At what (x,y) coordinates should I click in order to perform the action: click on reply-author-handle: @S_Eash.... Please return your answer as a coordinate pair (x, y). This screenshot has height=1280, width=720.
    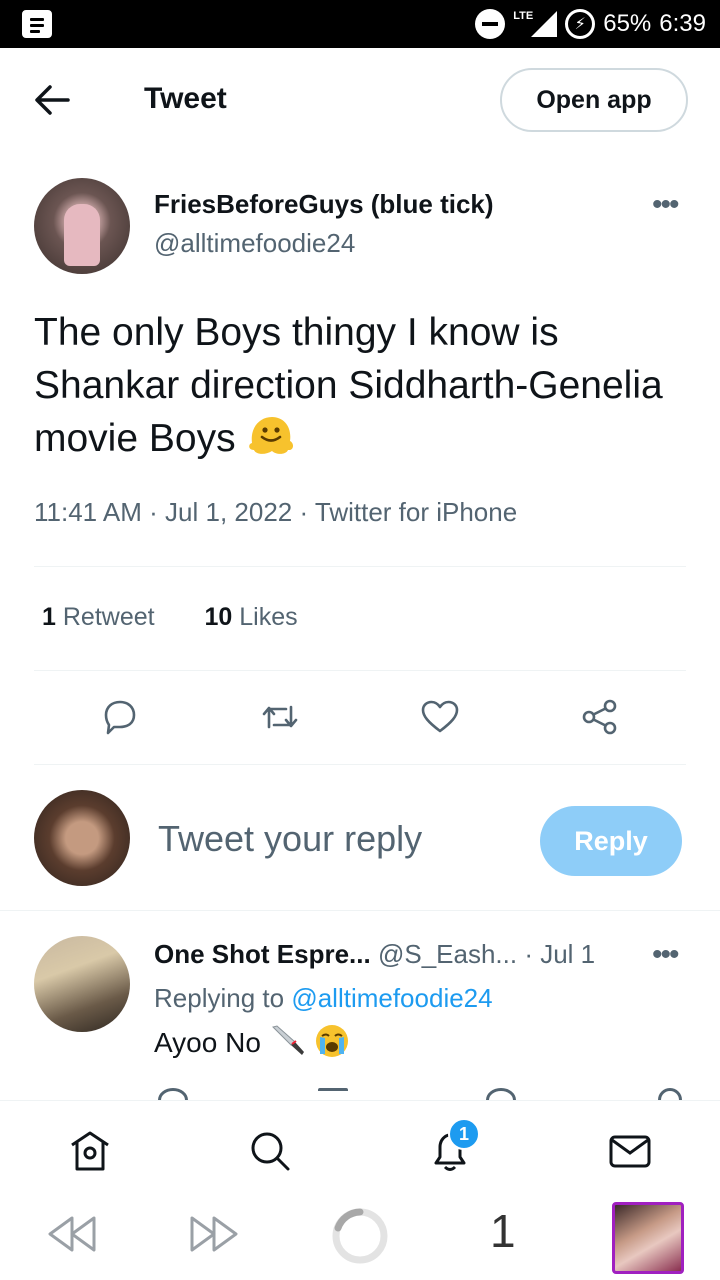
    Looking at the image, I should click on (447, 954).